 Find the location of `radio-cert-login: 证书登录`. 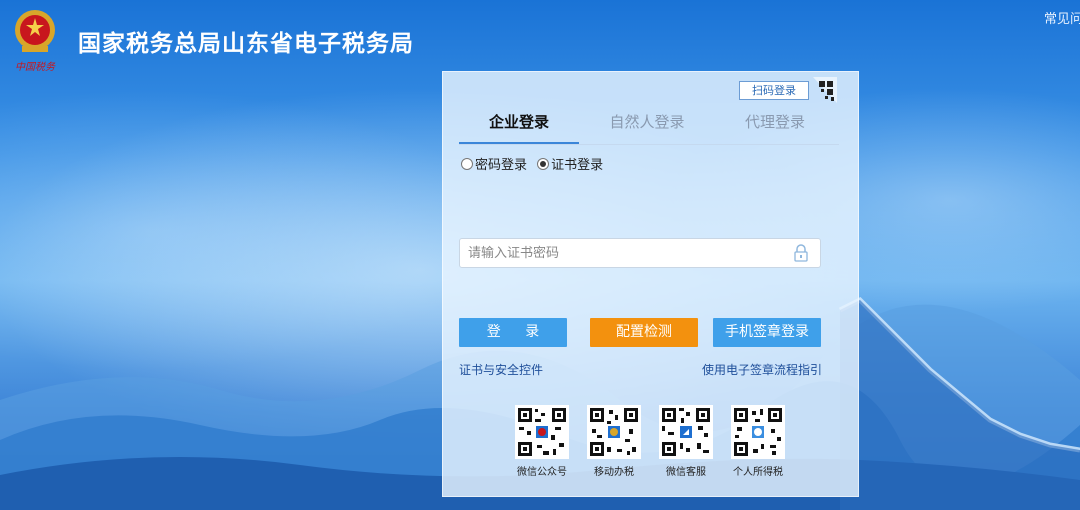

radio-cert-login: 证书登录 is located at coordinates (570, 163).